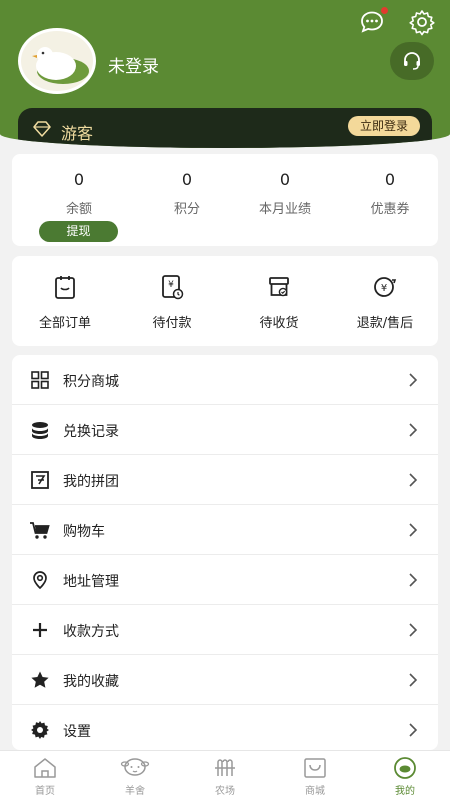  What do you see at coordinates (385, 323) in the screenshot?
I see `order-label: 退款/售后` at bounding box center [385, 323].